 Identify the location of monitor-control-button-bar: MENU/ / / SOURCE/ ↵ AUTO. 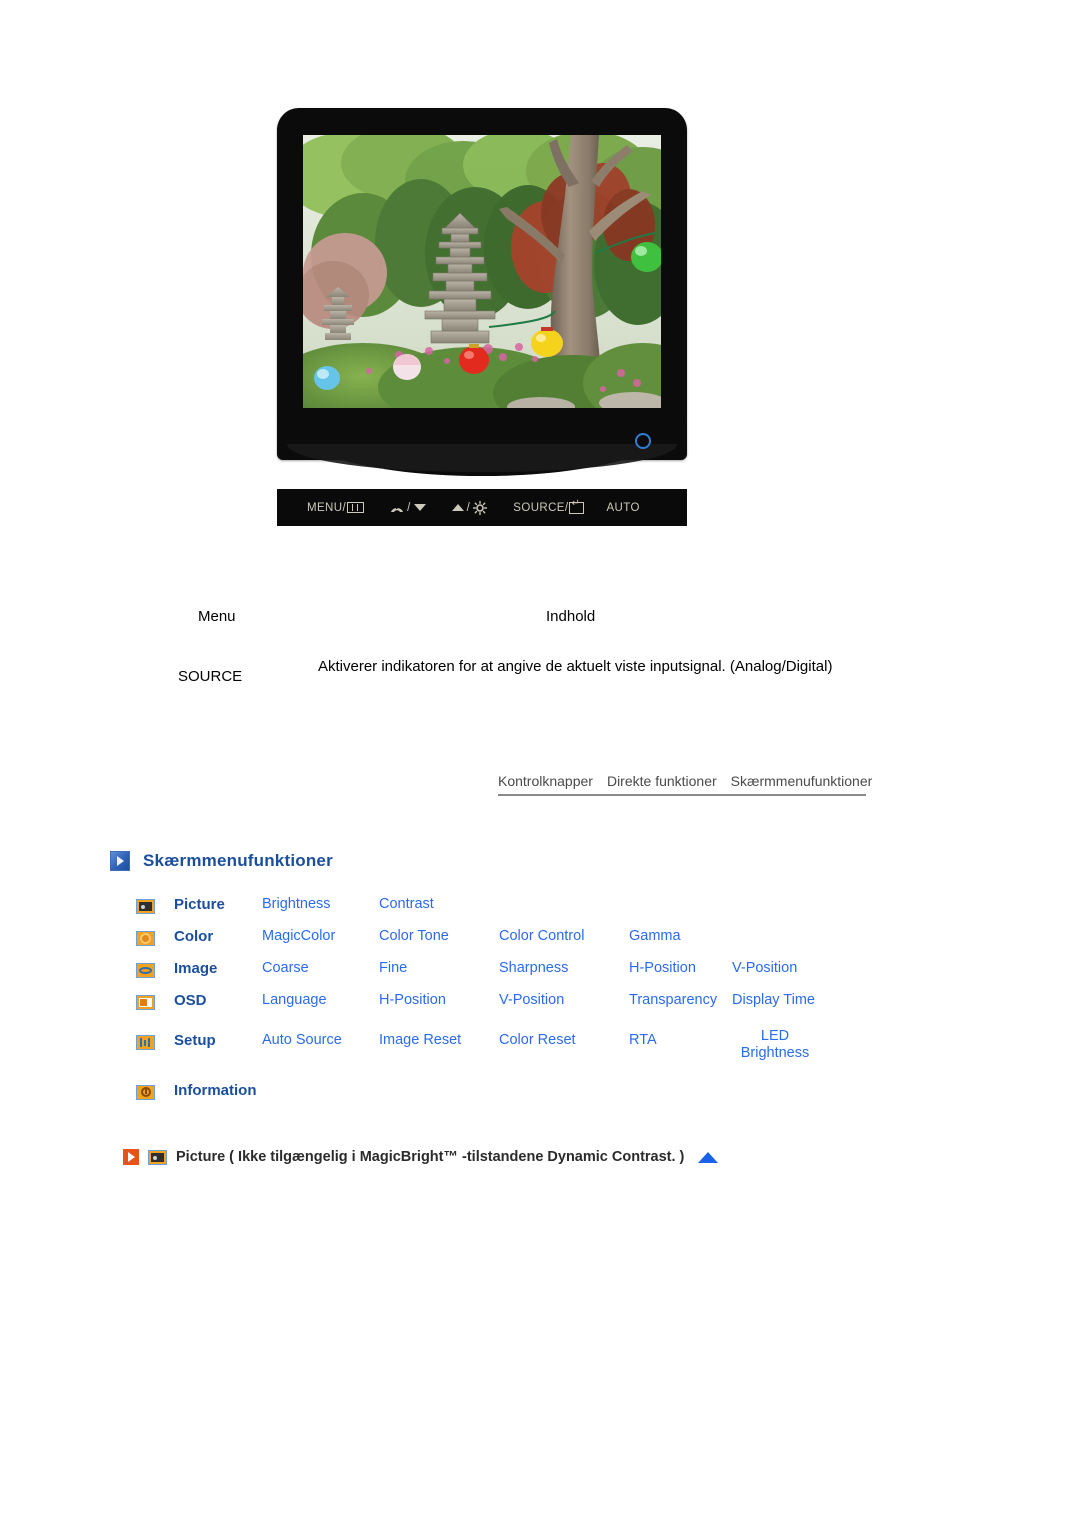
(482, 507).